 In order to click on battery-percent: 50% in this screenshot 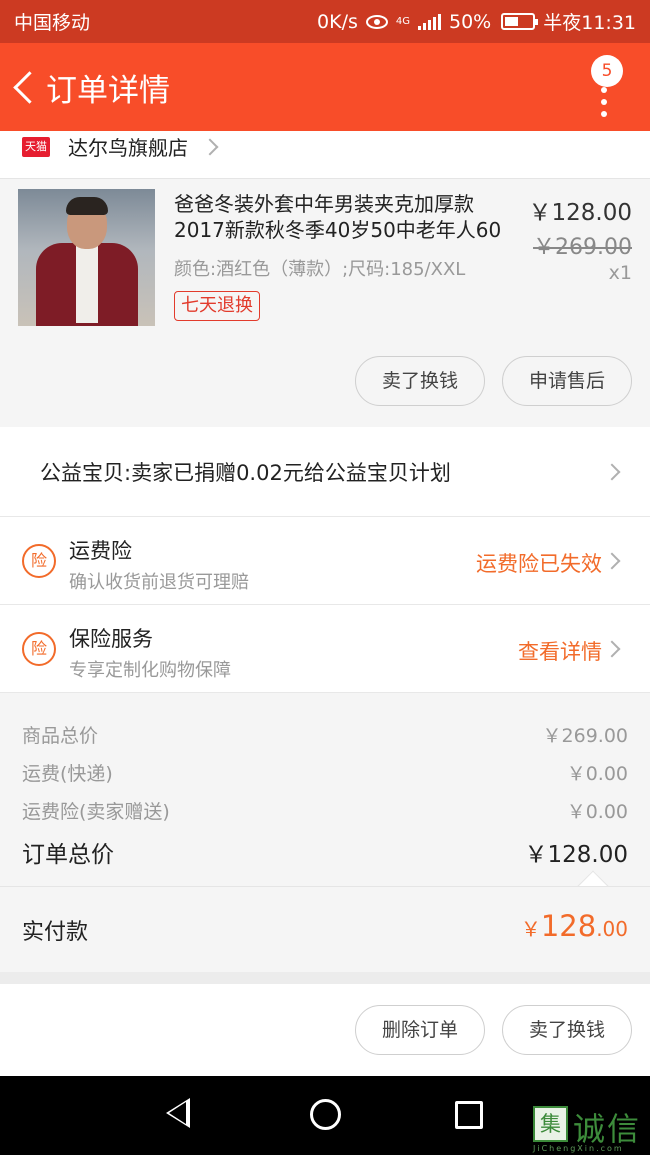, I will do `click(470, 21)`.